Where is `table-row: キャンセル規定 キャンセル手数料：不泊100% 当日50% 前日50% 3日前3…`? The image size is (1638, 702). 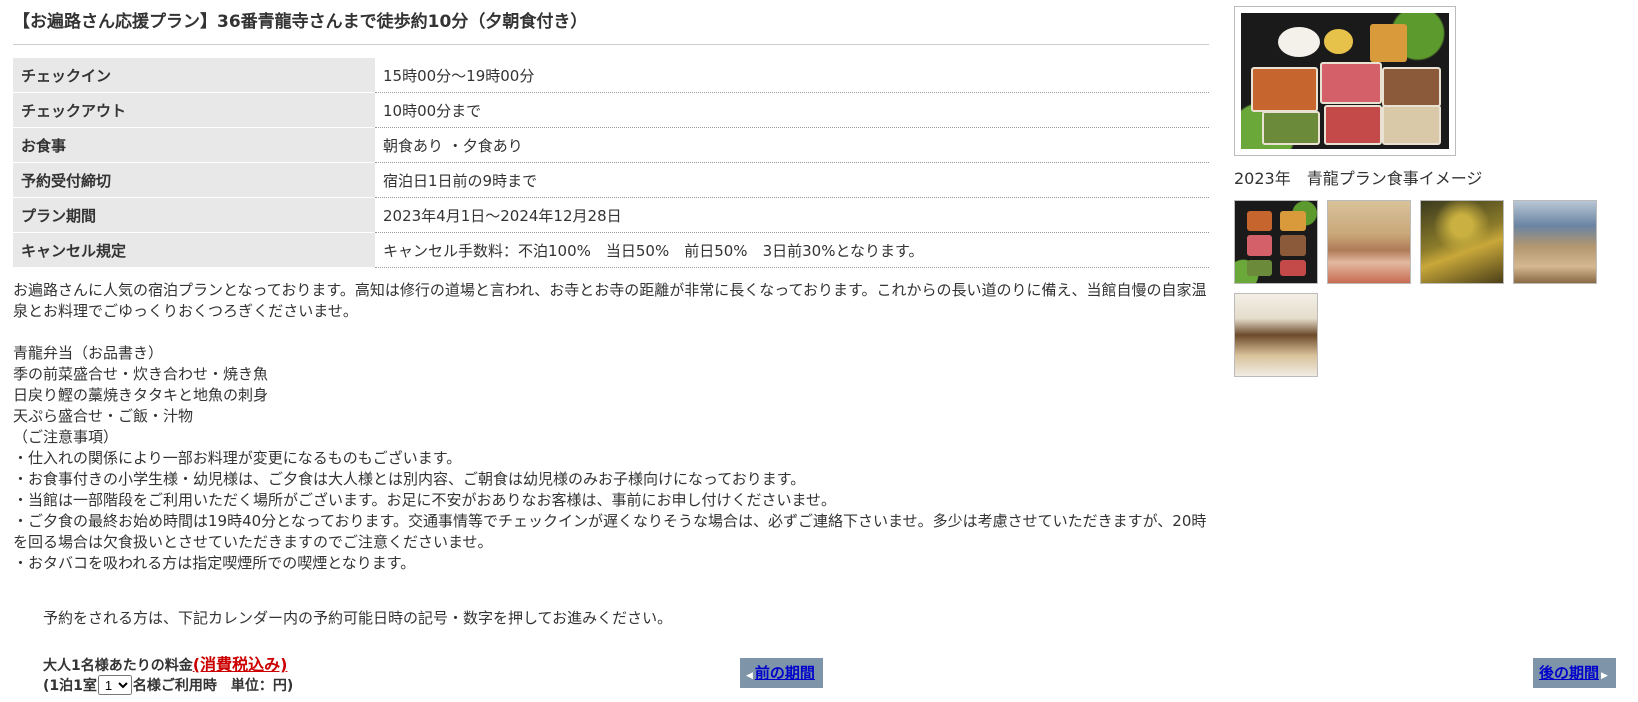
table-row: キャンセル規定 キャンセル手数料：不泊100% 当日50% 前日50% 3日前3… is located at coordinates (611, 250).